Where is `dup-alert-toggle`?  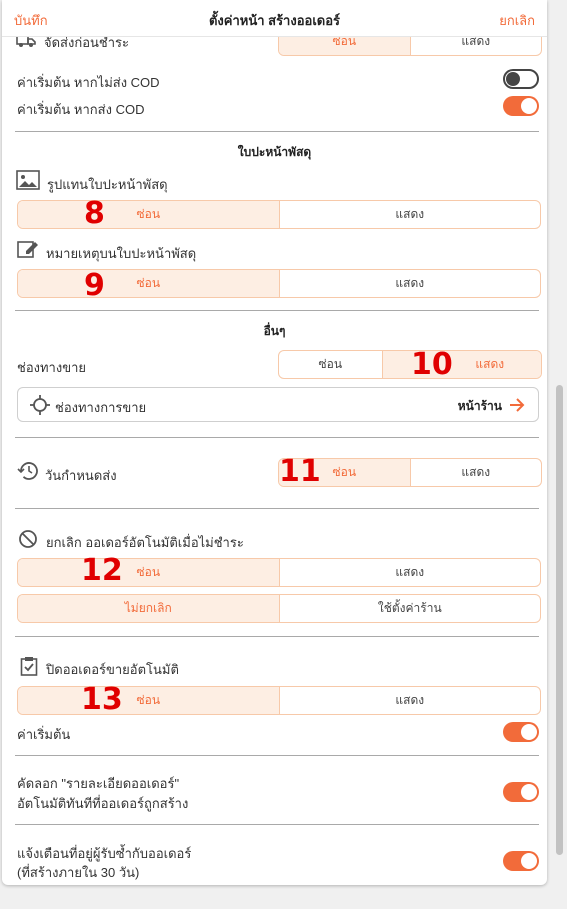 dup-alert-toggle is located at coordinates (521, 861).